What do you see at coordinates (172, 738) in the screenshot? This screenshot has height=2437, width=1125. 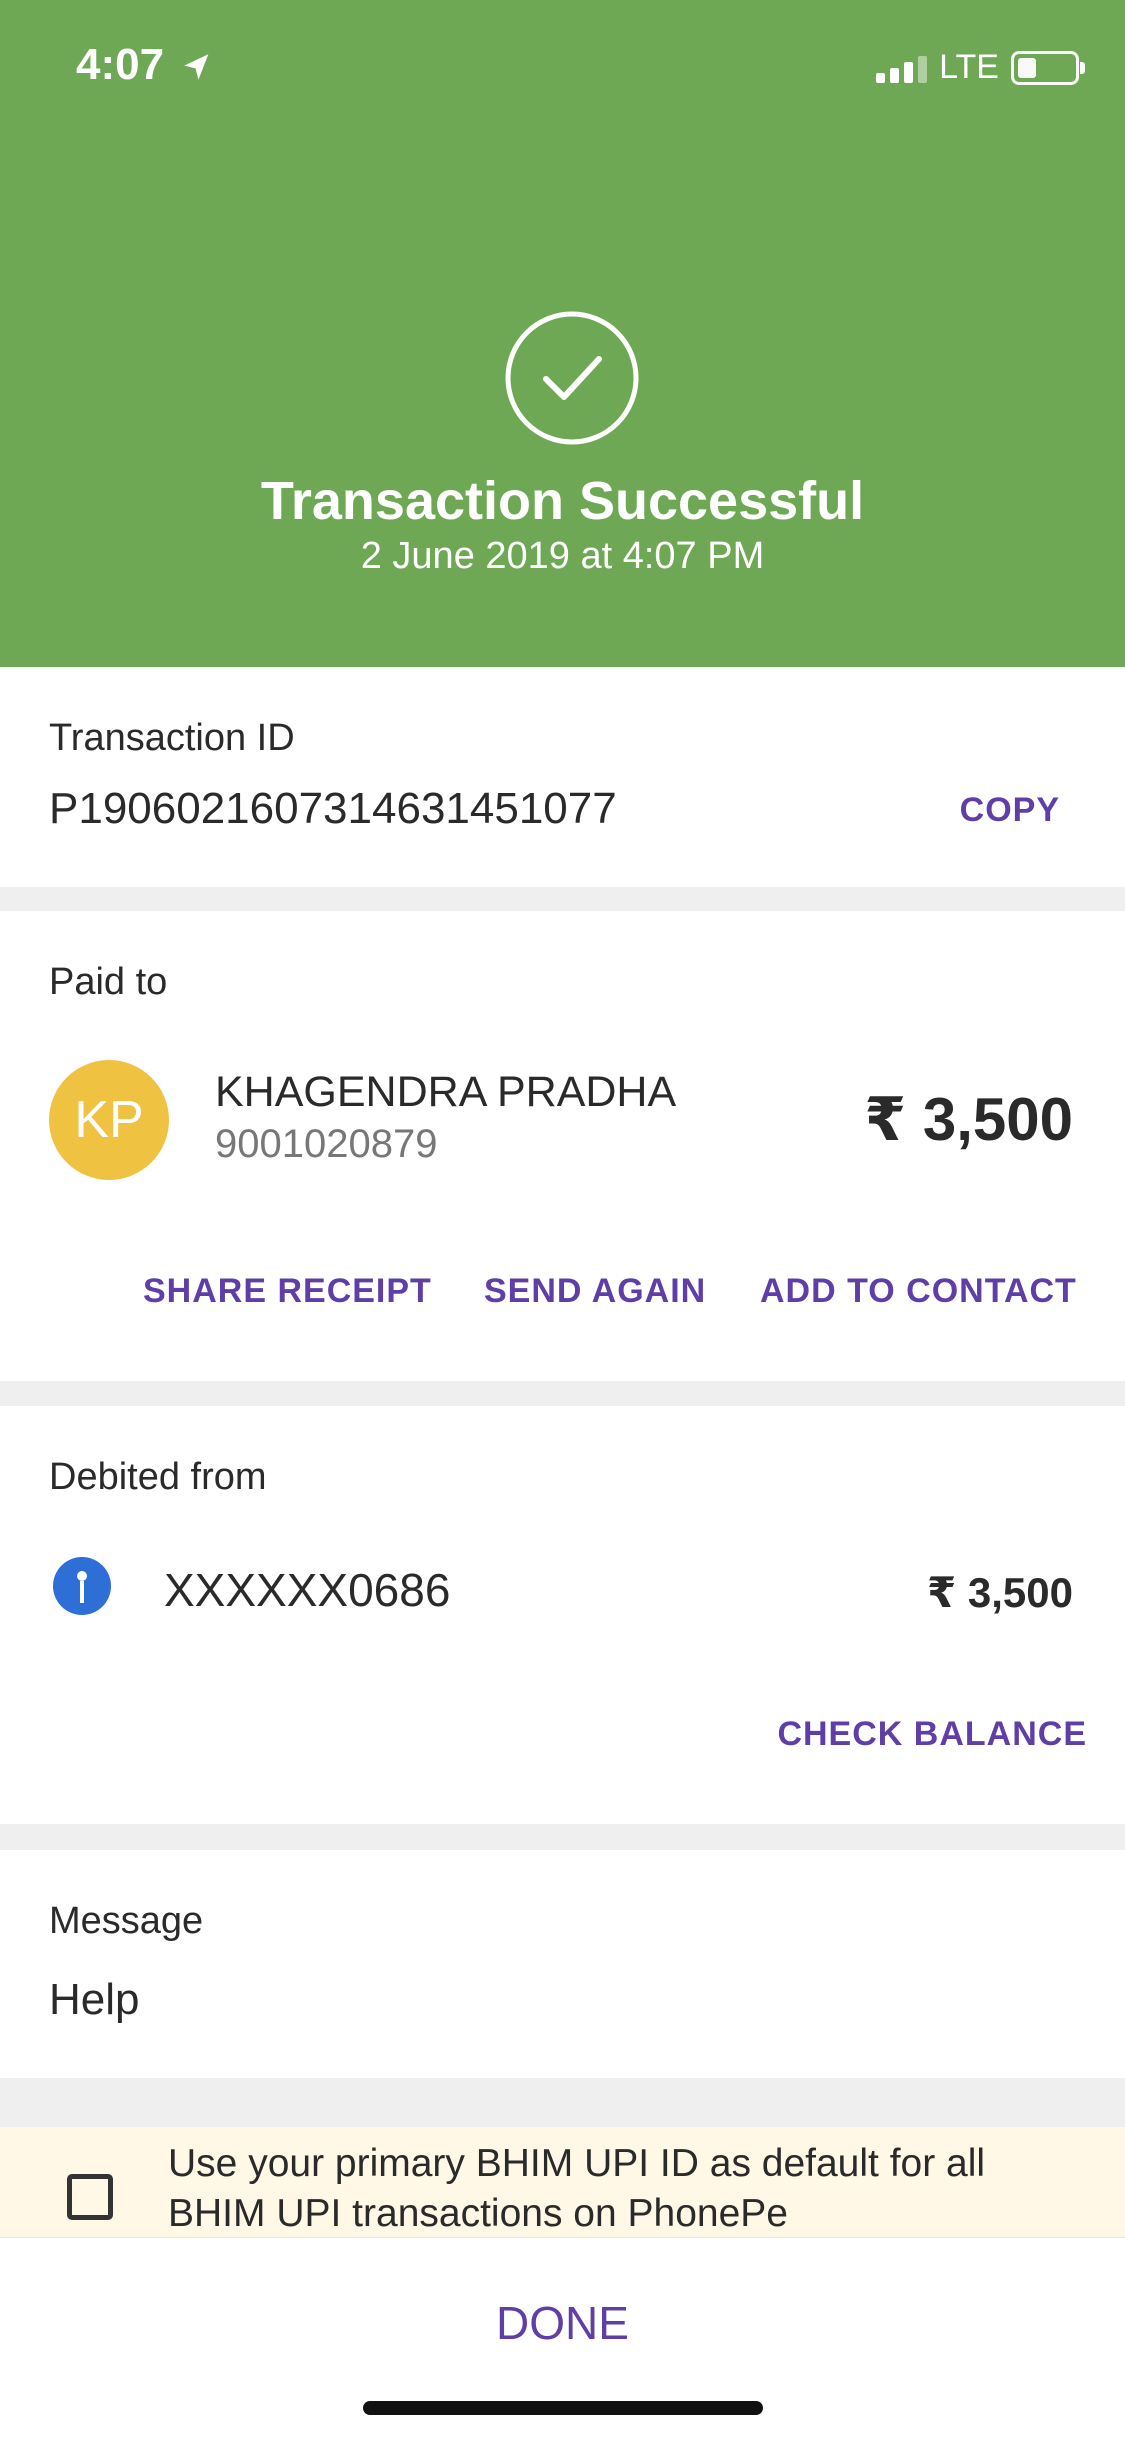 I see `transaction-id-label: Transaction ID` at bounding box center [172, 738].